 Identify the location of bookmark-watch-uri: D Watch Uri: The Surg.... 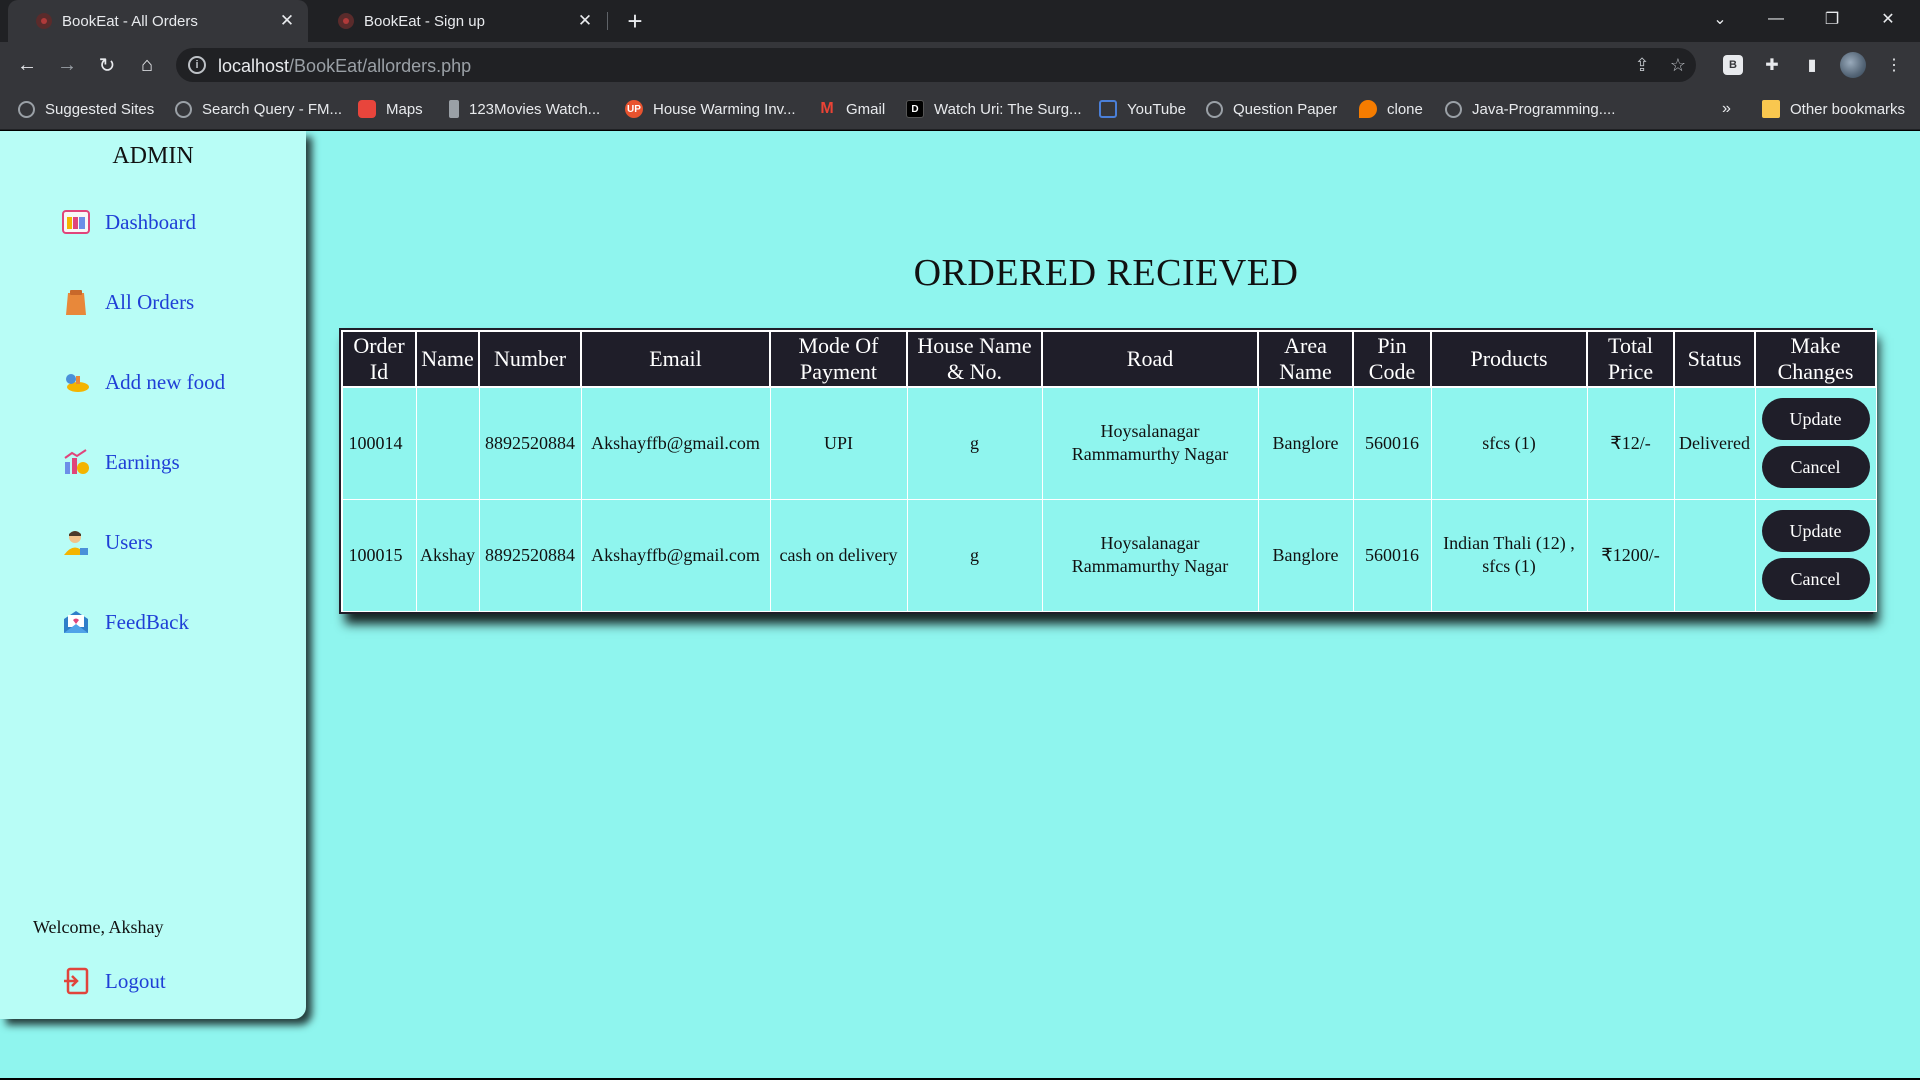
(994, 109).